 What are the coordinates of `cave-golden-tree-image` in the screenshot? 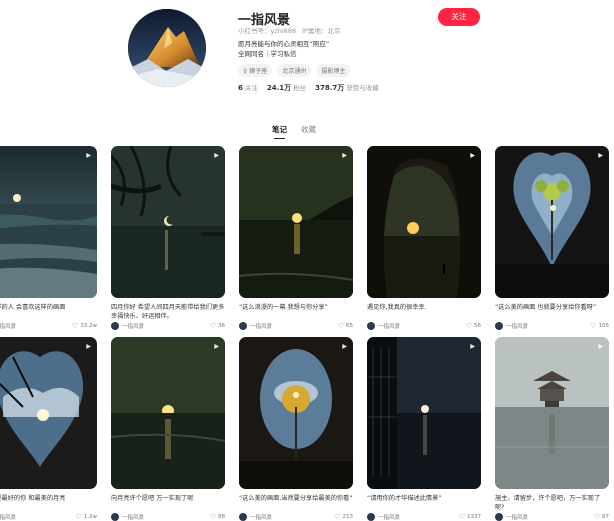 It's located at (296, 413).